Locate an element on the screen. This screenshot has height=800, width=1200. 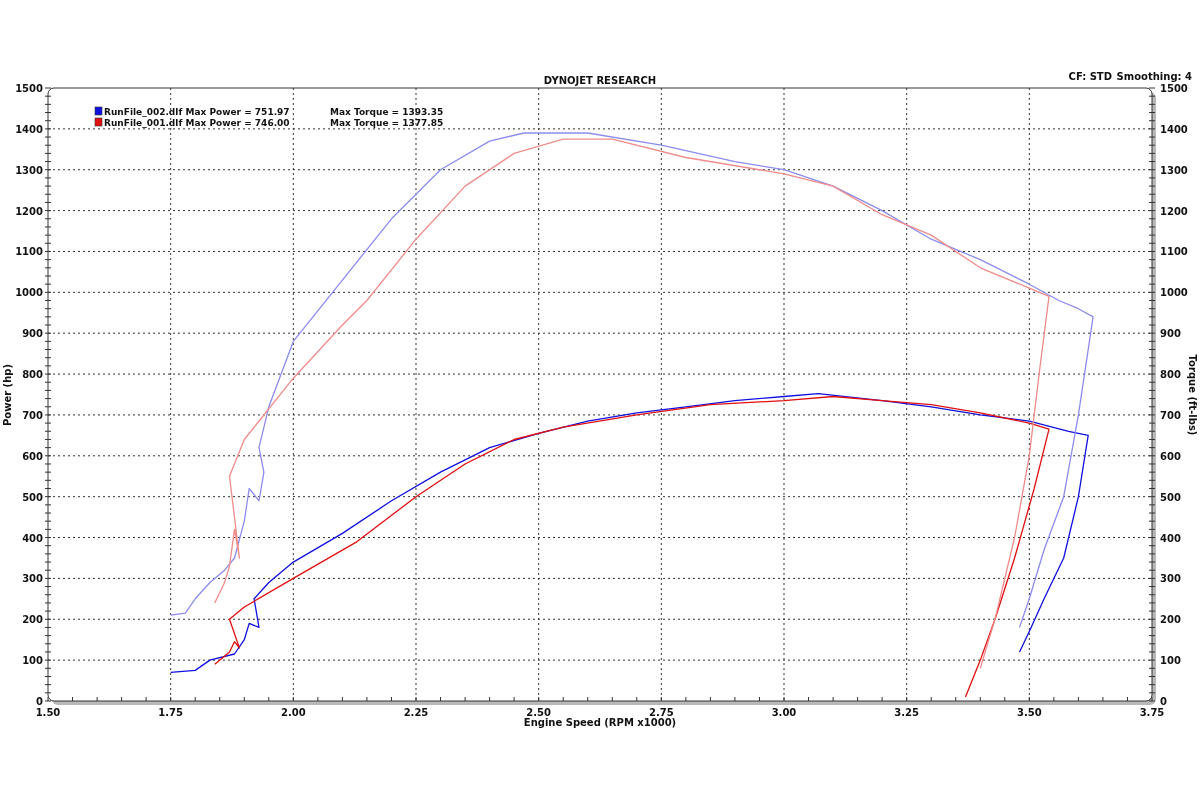
correction-label: CF: STD is located at coordinates (1090, 76).